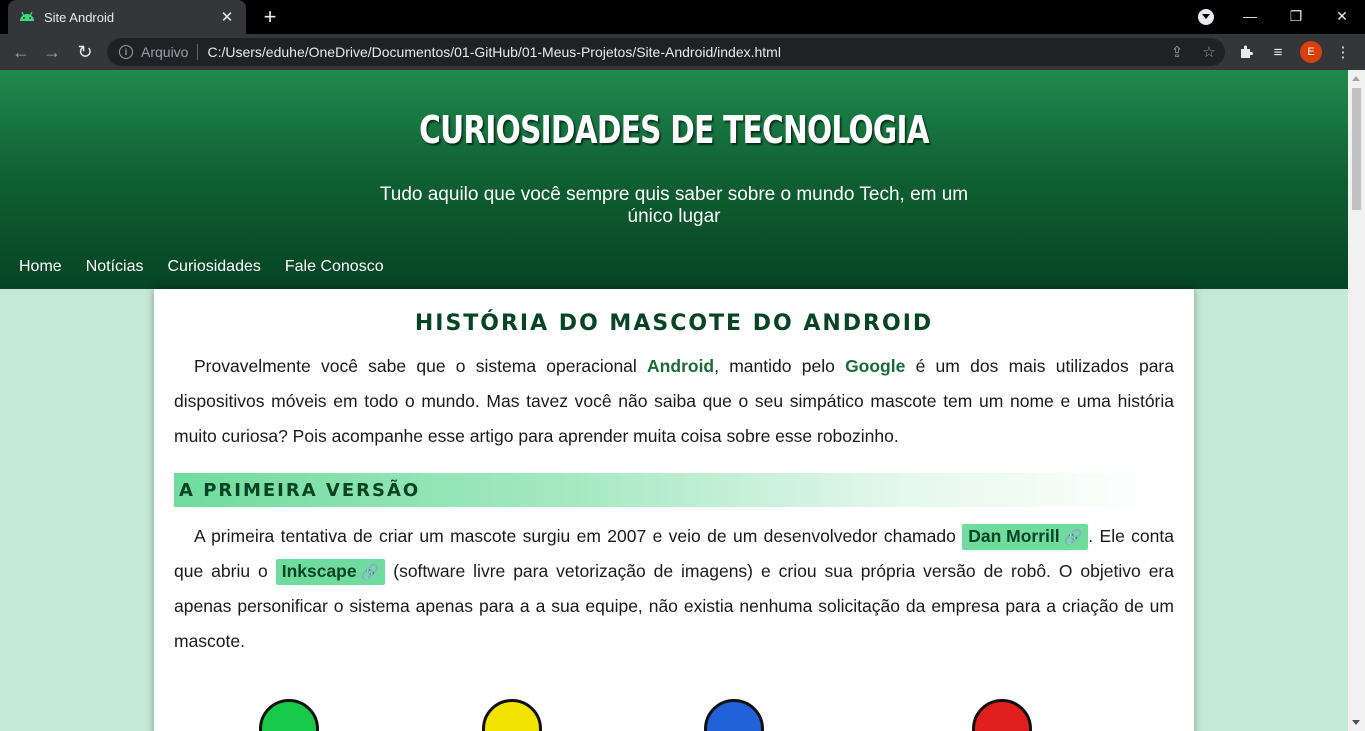  What do you see at coordinates (1343, 52) in the screenshot?
I see `menu-kebab-icon: ⋮` at bounding box center [1343, 52].